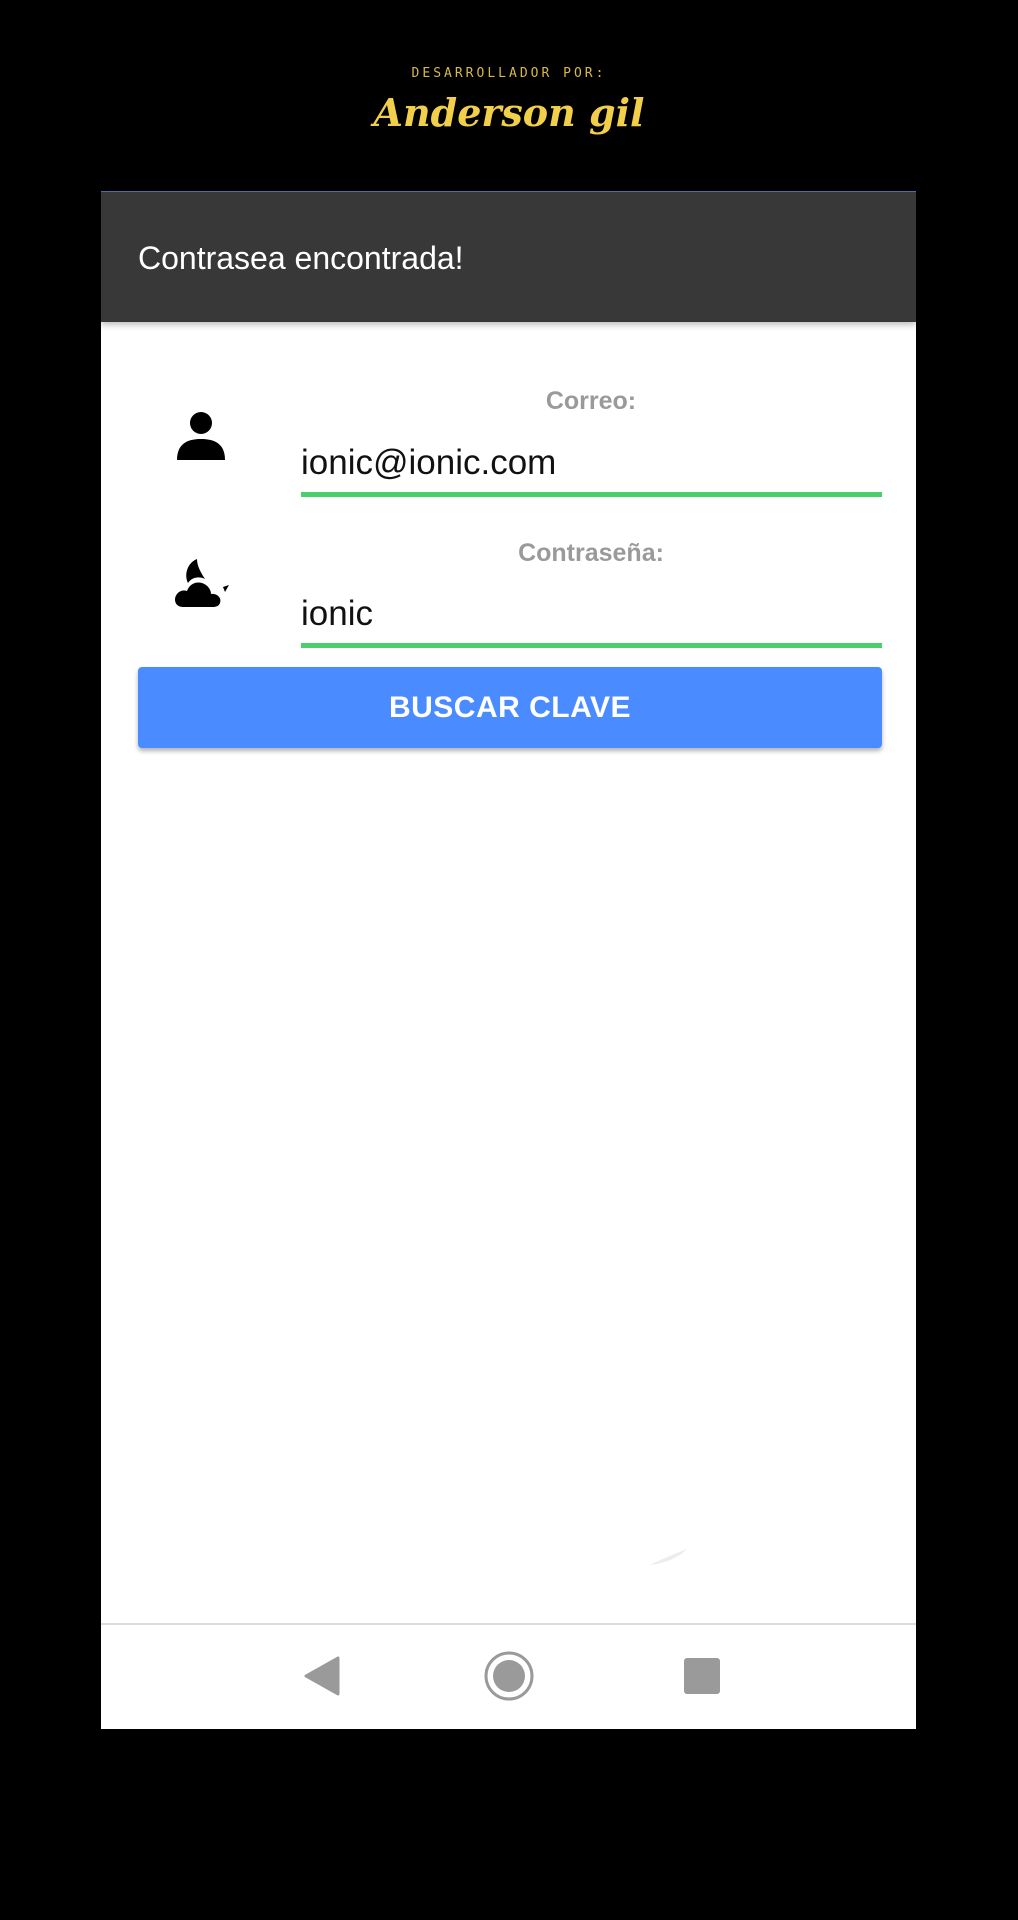  Describe the element at coordinates (591, 401) in the screenshot. I see `email-label: Correo:` at that location.